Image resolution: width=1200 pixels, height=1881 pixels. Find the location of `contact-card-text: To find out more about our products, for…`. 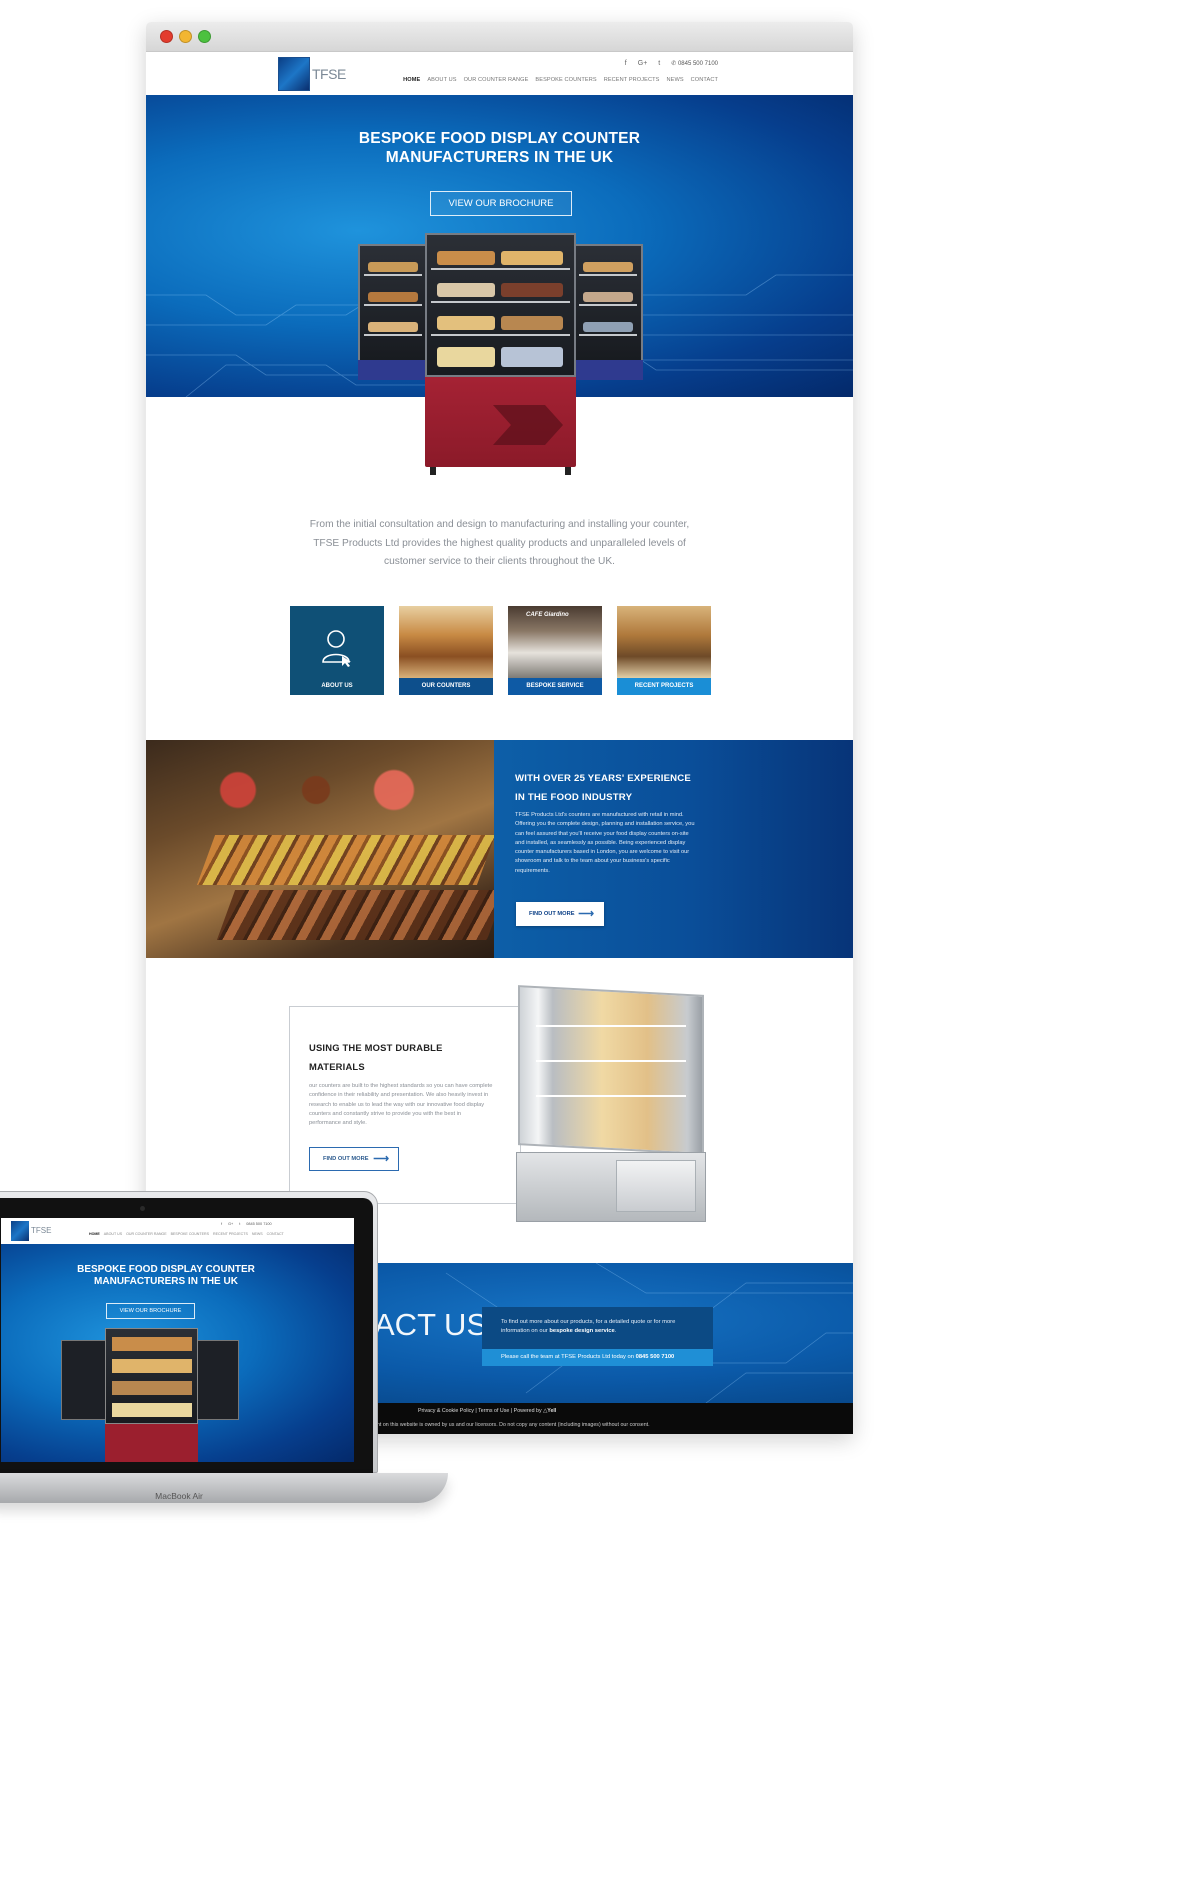

contact-card-text: To find out more about our products, for… is located at coordinates (588, 1327).